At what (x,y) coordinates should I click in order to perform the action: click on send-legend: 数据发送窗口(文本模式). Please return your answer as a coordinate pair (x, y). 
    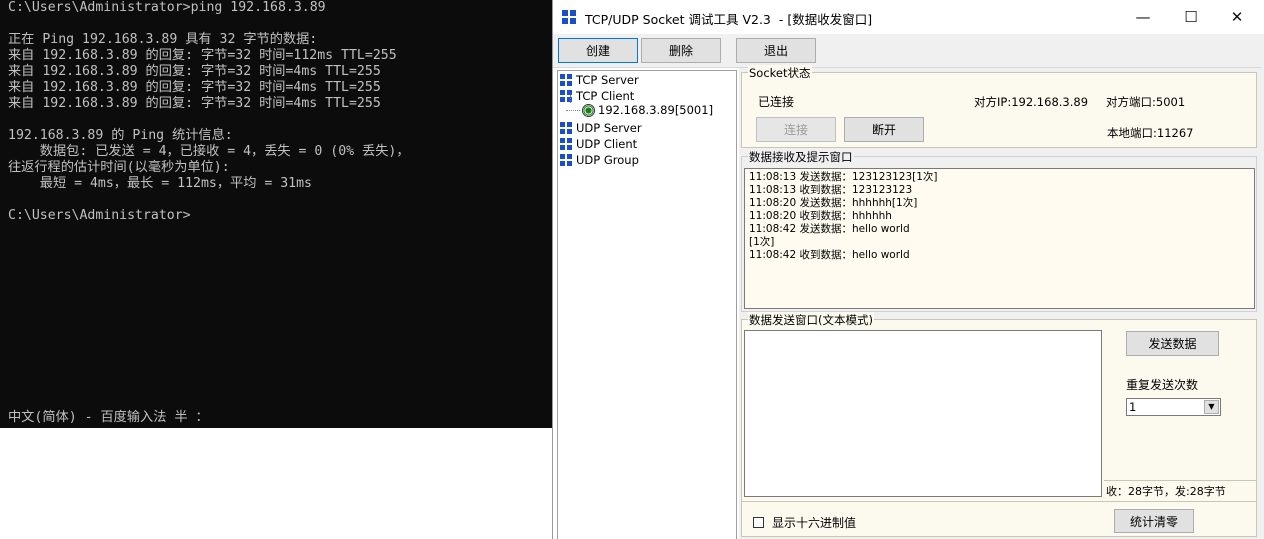
    Looking at the image, I should click on (811, 320).